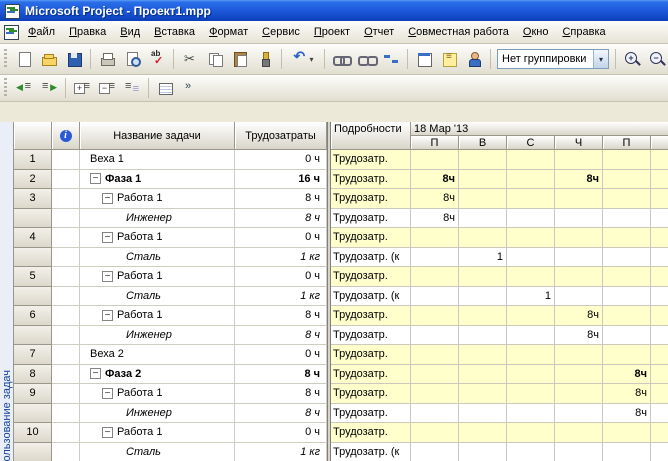 Image resolution: width=668 pixels, height=461 pixels. I want to click on row-id-cell: 3, so click(33, 199).